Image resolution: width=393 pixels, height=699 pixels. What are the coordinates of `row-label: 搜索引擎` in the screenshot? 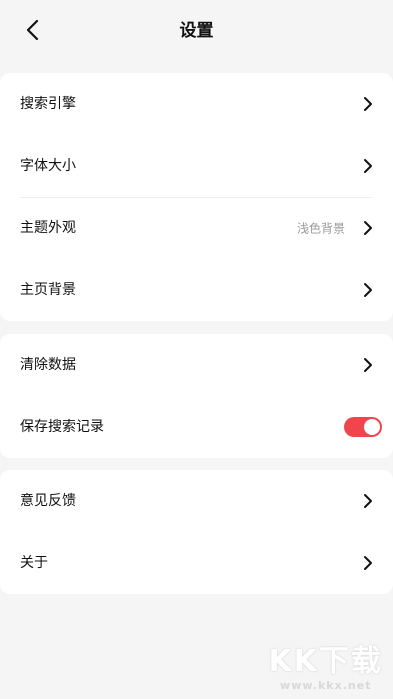 It's located at (48, 104).